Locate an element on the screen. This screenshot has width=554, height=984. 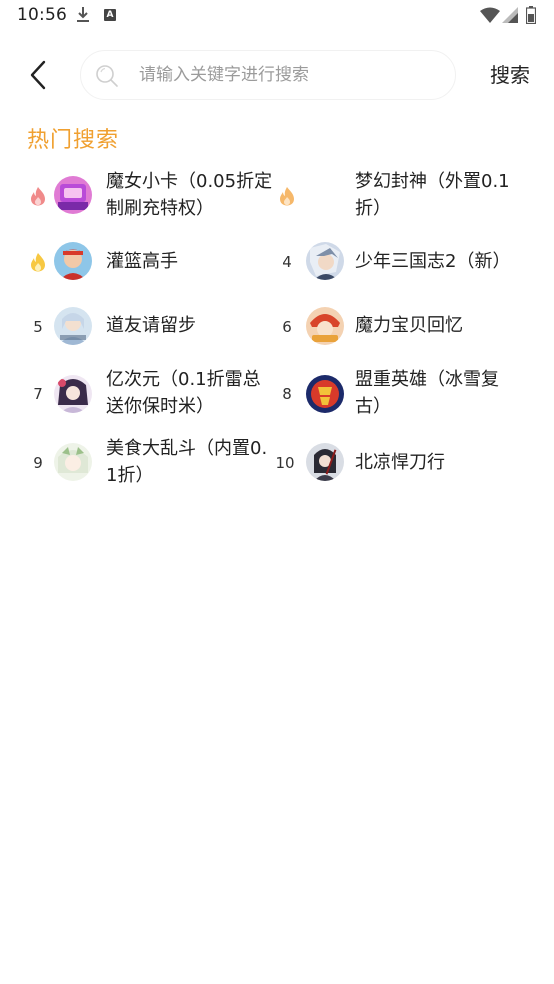
hot-search-item: 魔女小卡（0.05折定制刷充特权） is located at coordinates (151, 196).